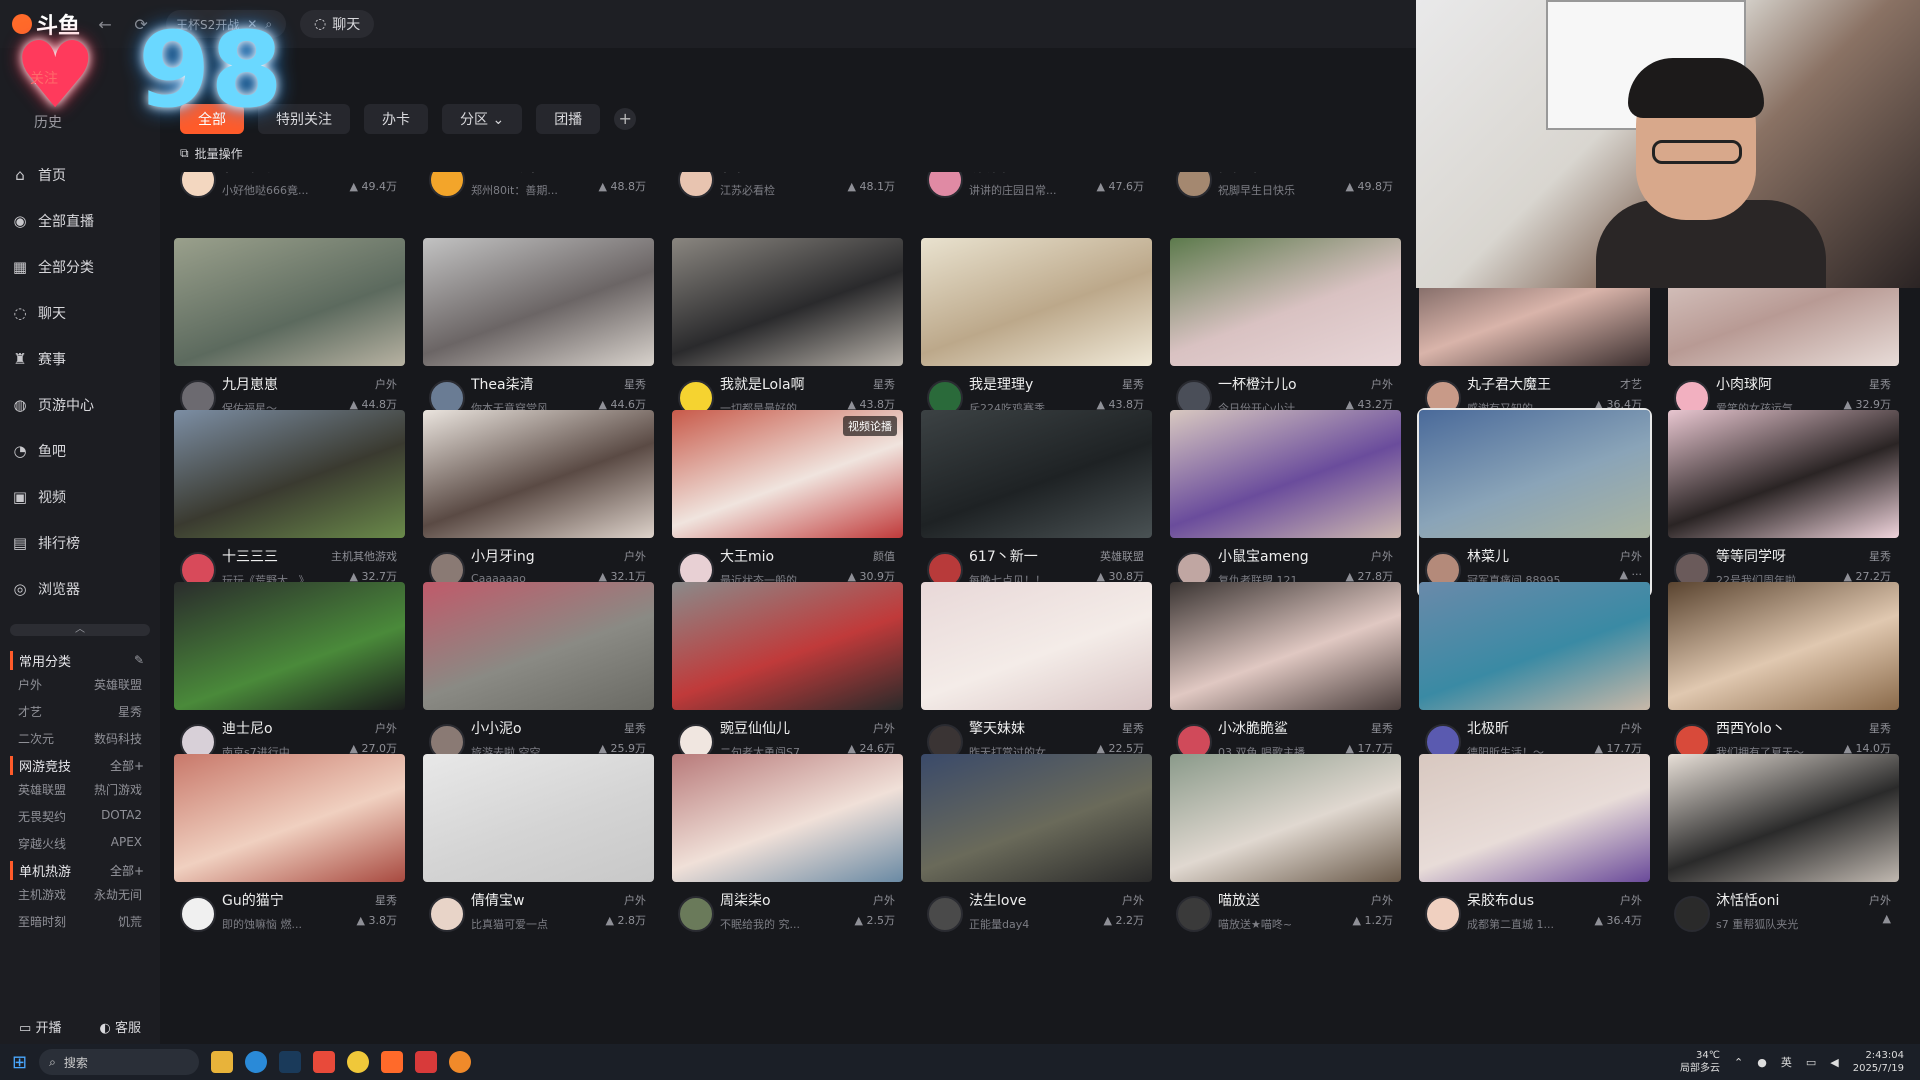  Describe the element at coordinates (1029, 556) in the screenshot. I see `streamer-name: 617丶新一` at that location.